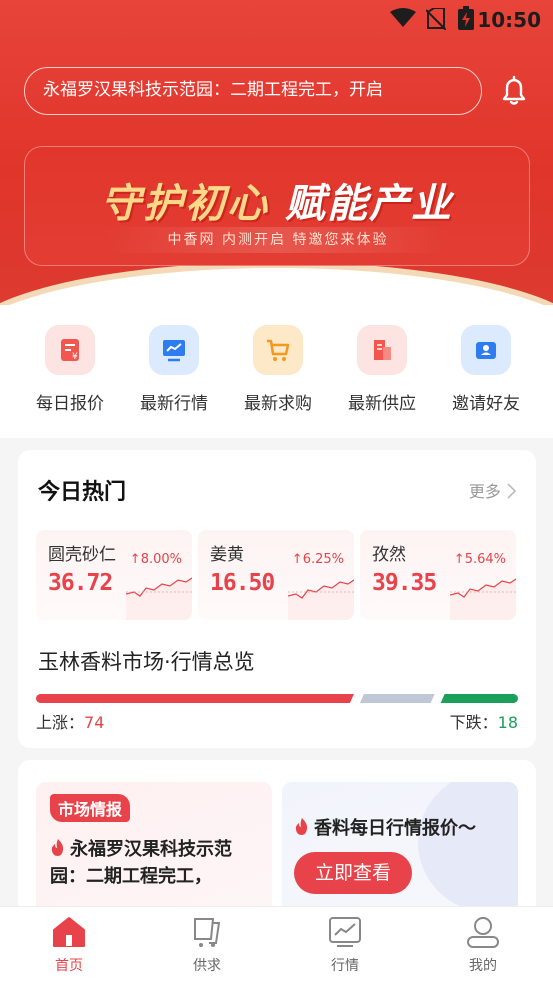 The height and width of the screenshot is (983, 553). I want to click on quick-invite-friend: 邀请好友, so click(486, 369).